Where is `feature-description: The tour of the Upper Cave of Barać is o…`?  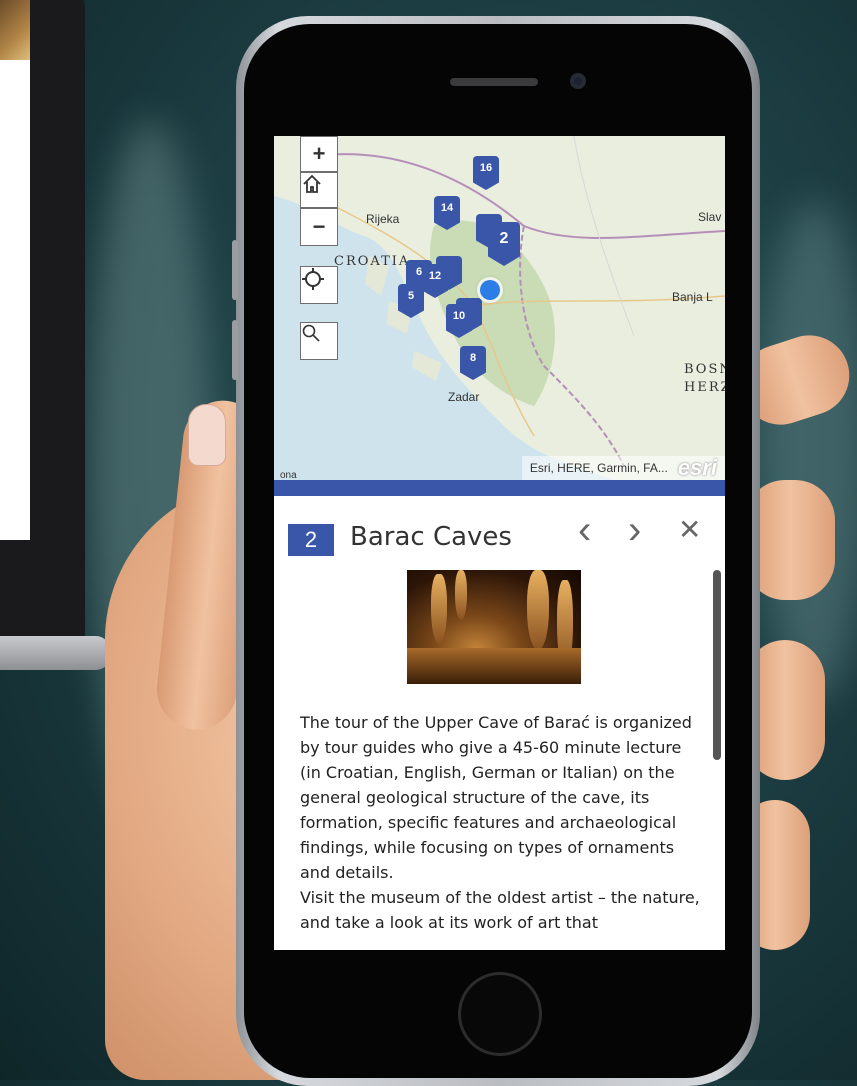 feature-description: The tour of the Upper Cave of Barać is o… is located at coordinates (500, 822).